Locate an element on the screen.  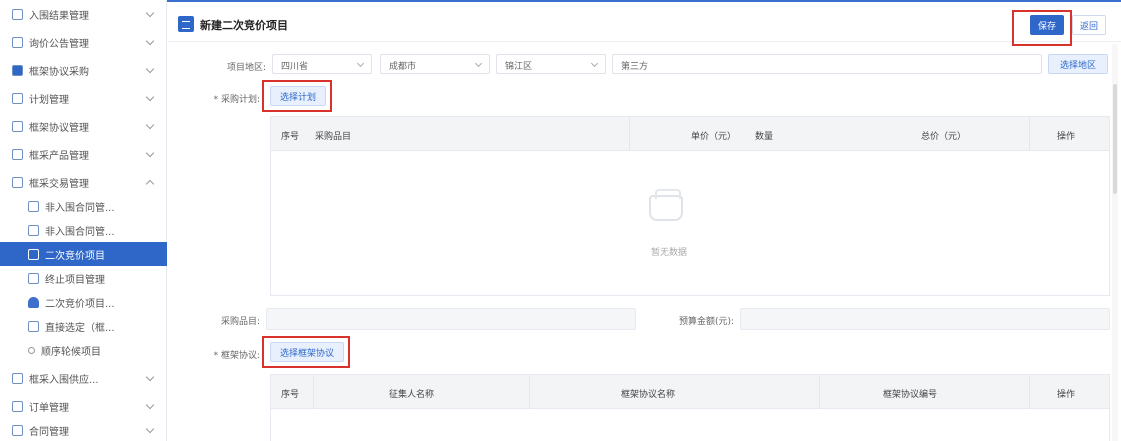
city-value: 成都市 is located at coordinates (403, 67).